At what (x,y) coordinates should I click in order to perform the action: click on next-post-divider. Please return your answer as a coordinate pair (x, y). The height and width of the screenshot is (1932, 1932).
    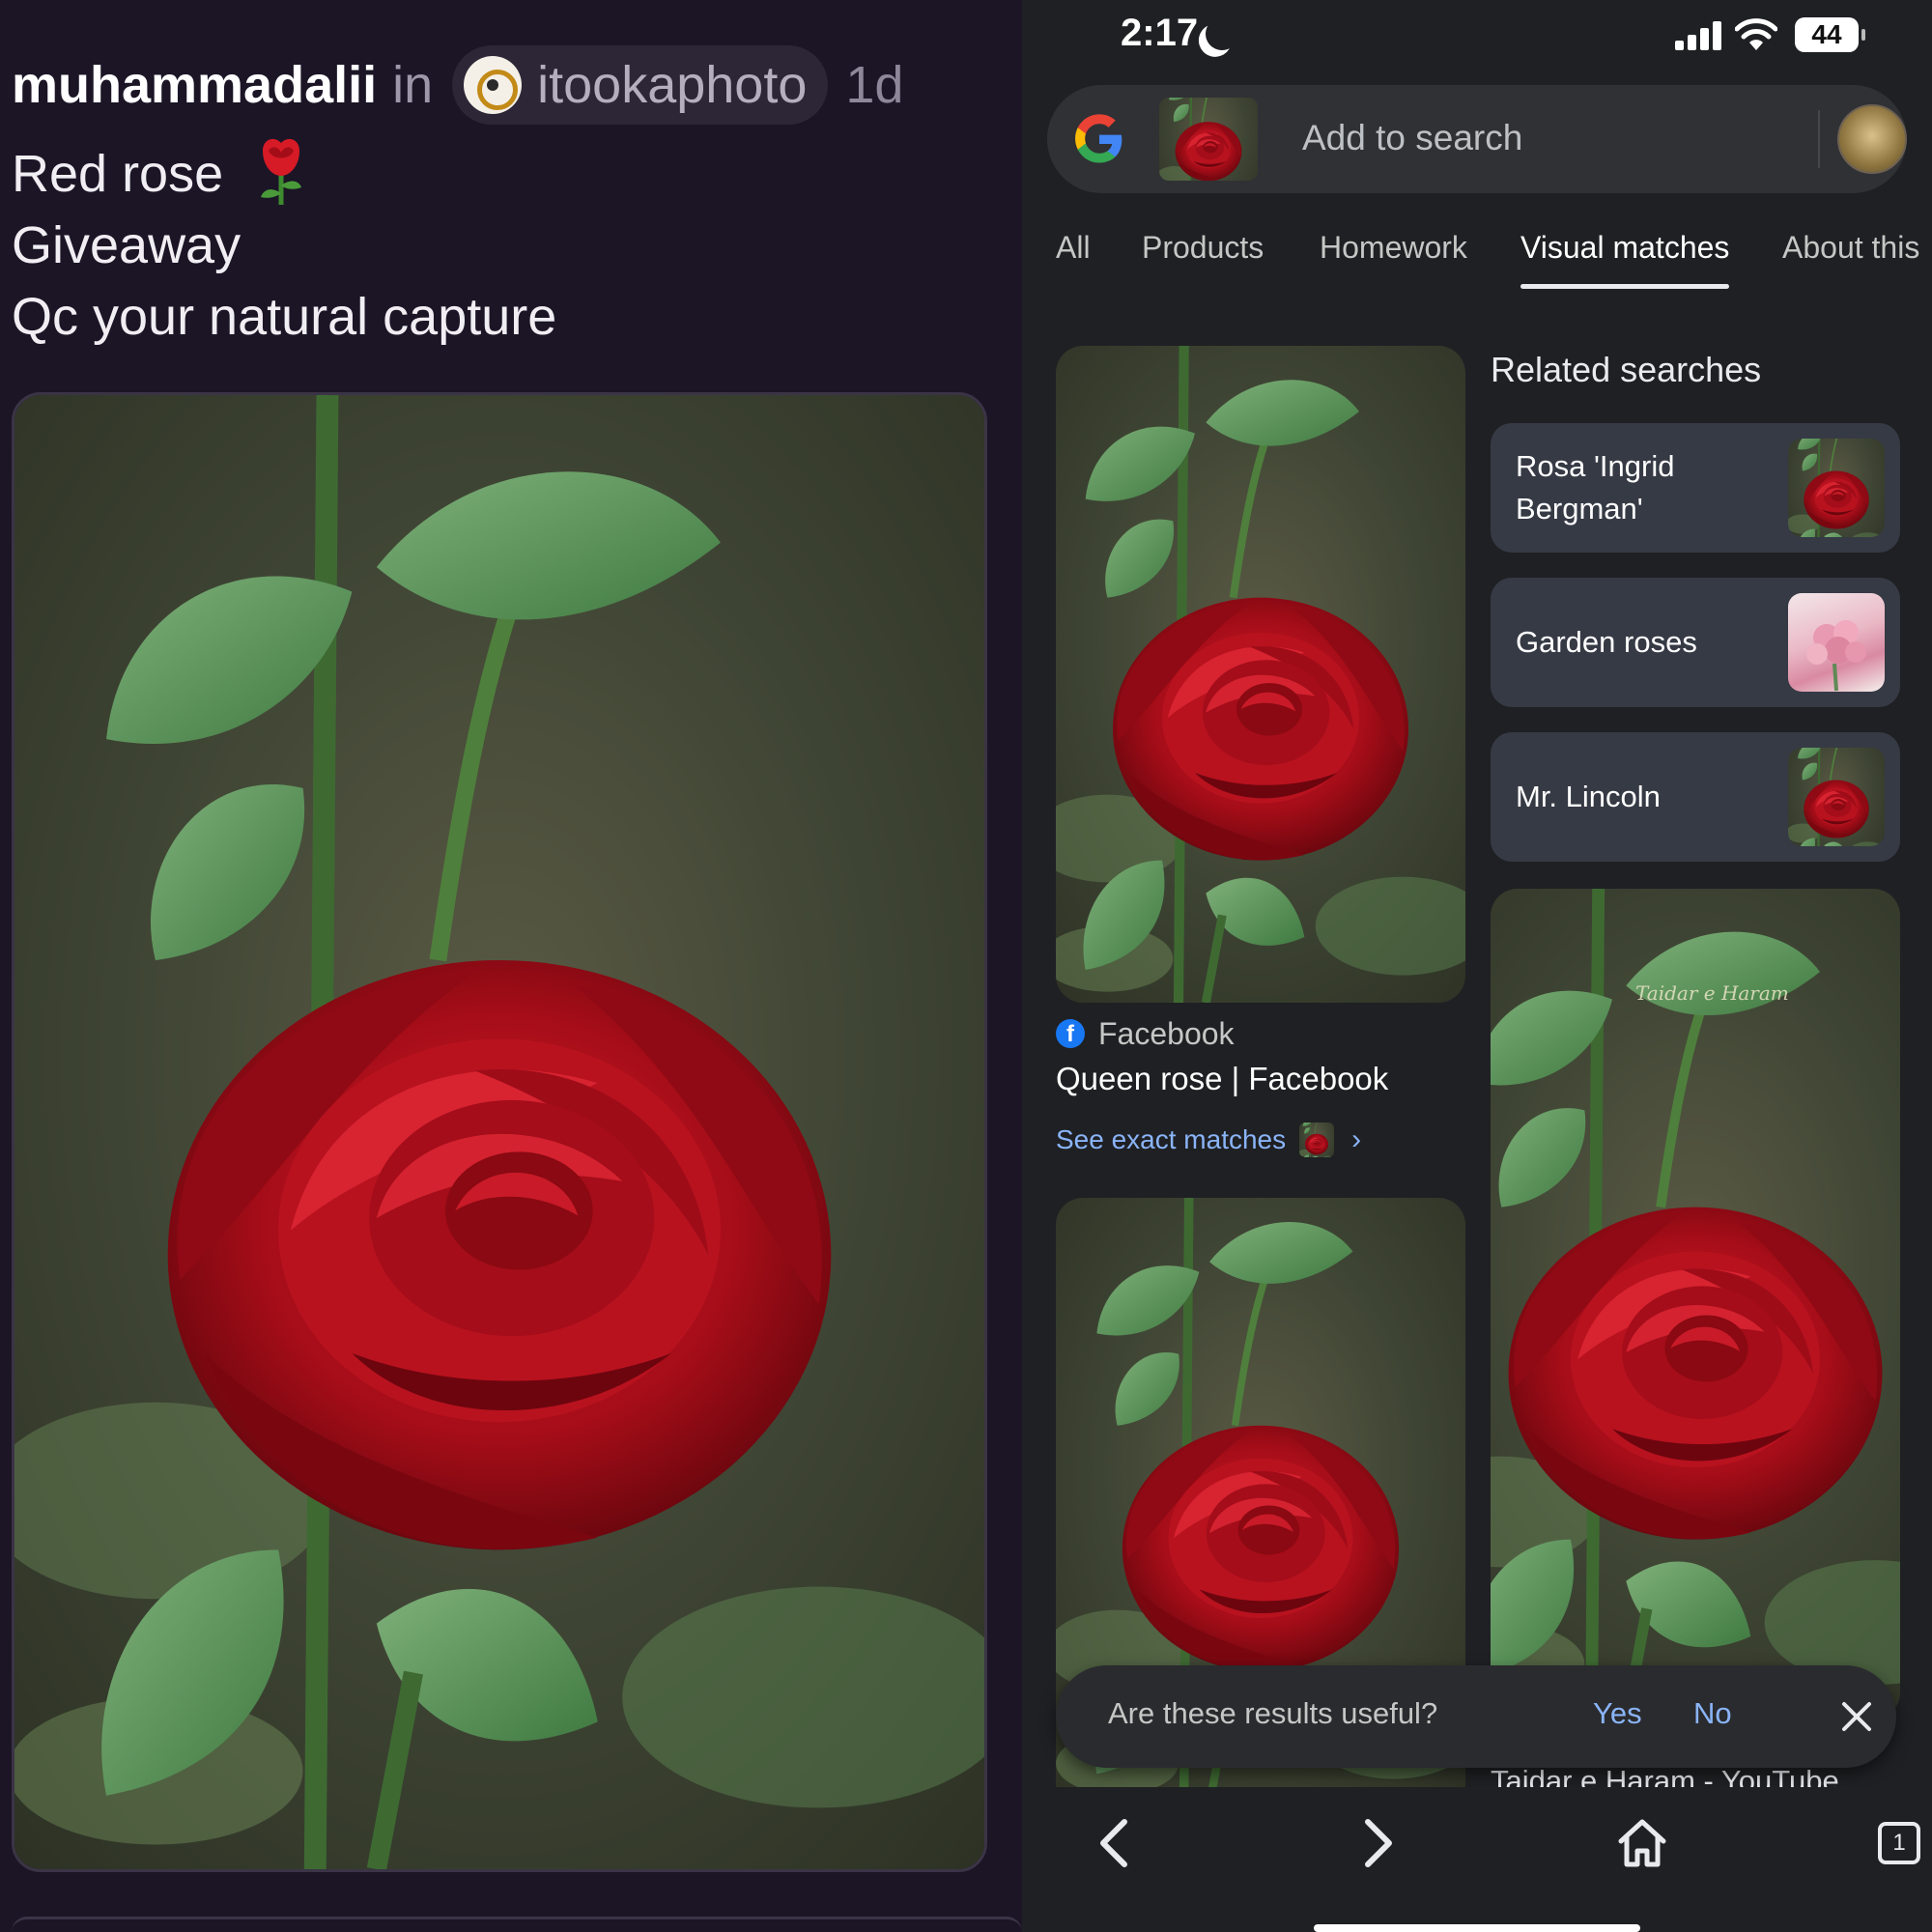
    Looking at the image, I should click on (517, 1924).